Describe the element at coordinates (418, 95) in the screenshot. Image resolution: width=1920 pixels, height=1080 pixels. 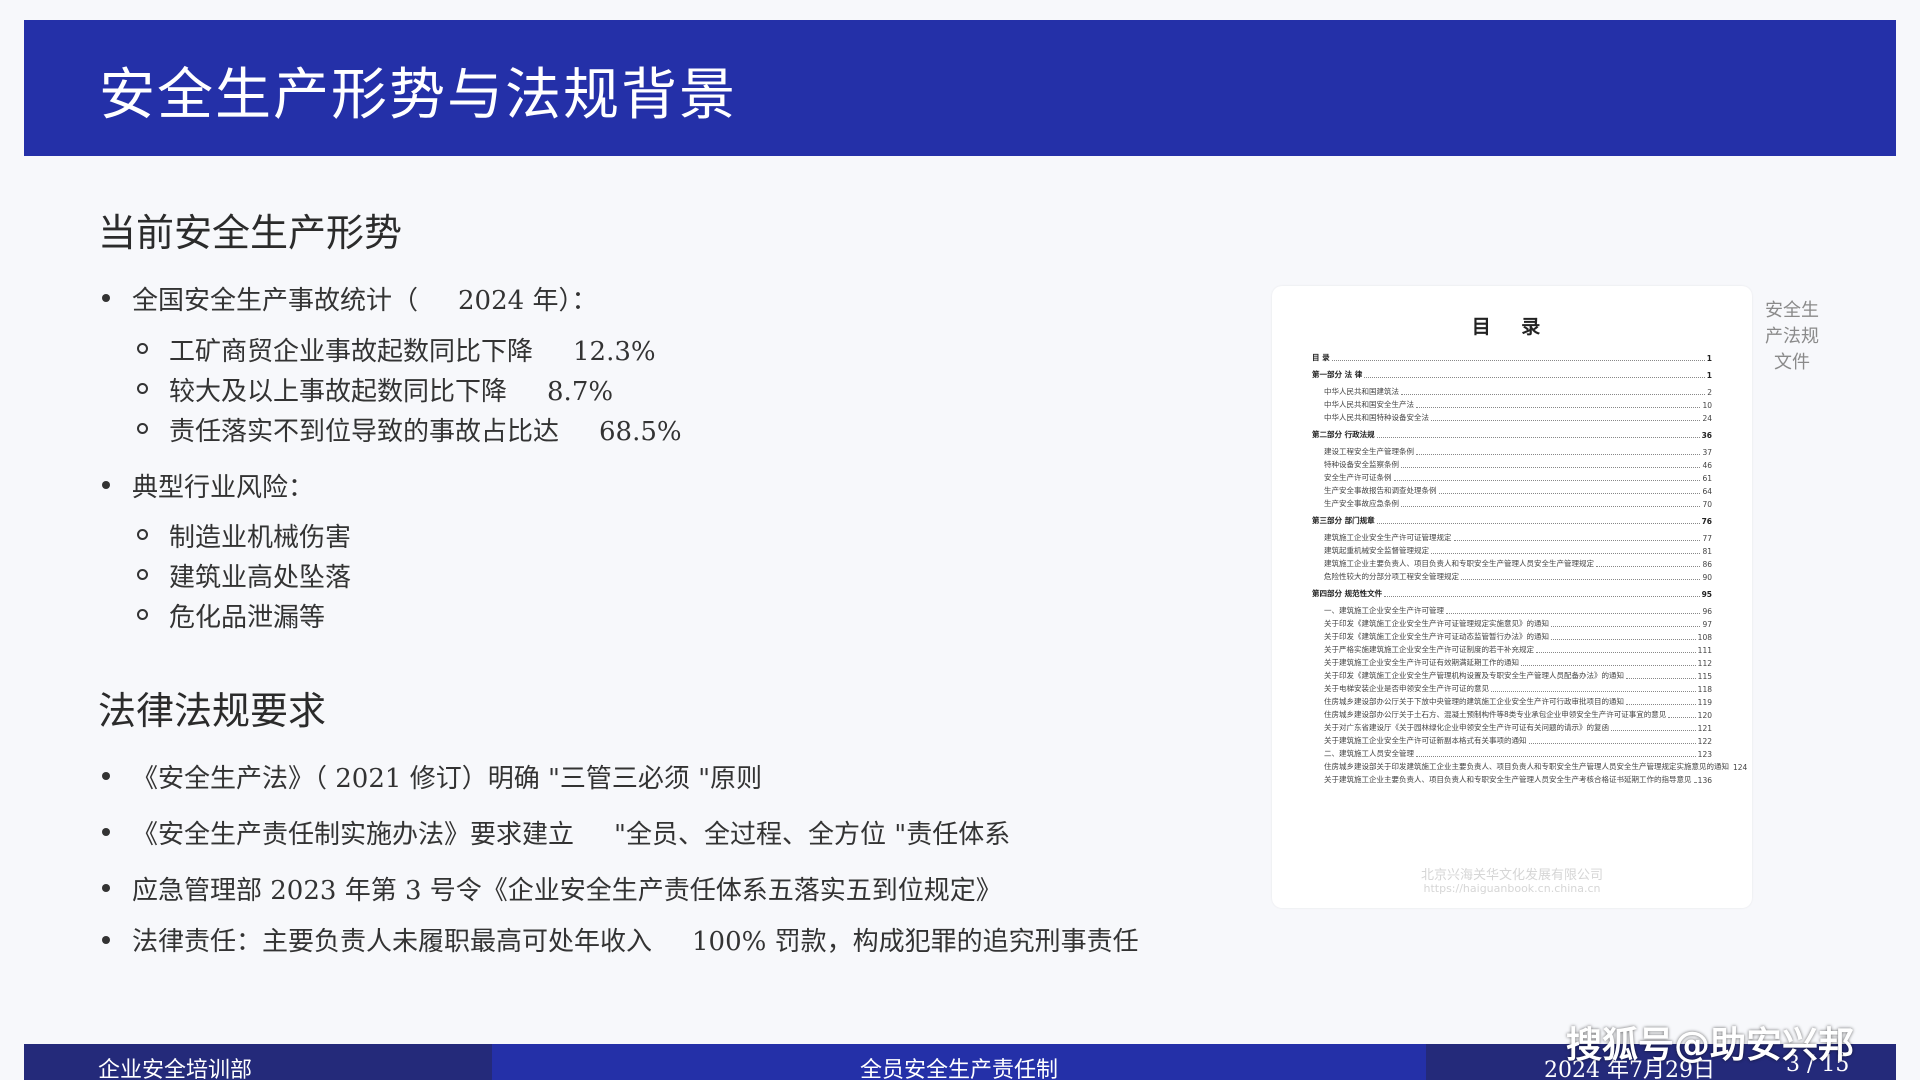
I see `page-title: 安全生产形势与法规背景` at that location.